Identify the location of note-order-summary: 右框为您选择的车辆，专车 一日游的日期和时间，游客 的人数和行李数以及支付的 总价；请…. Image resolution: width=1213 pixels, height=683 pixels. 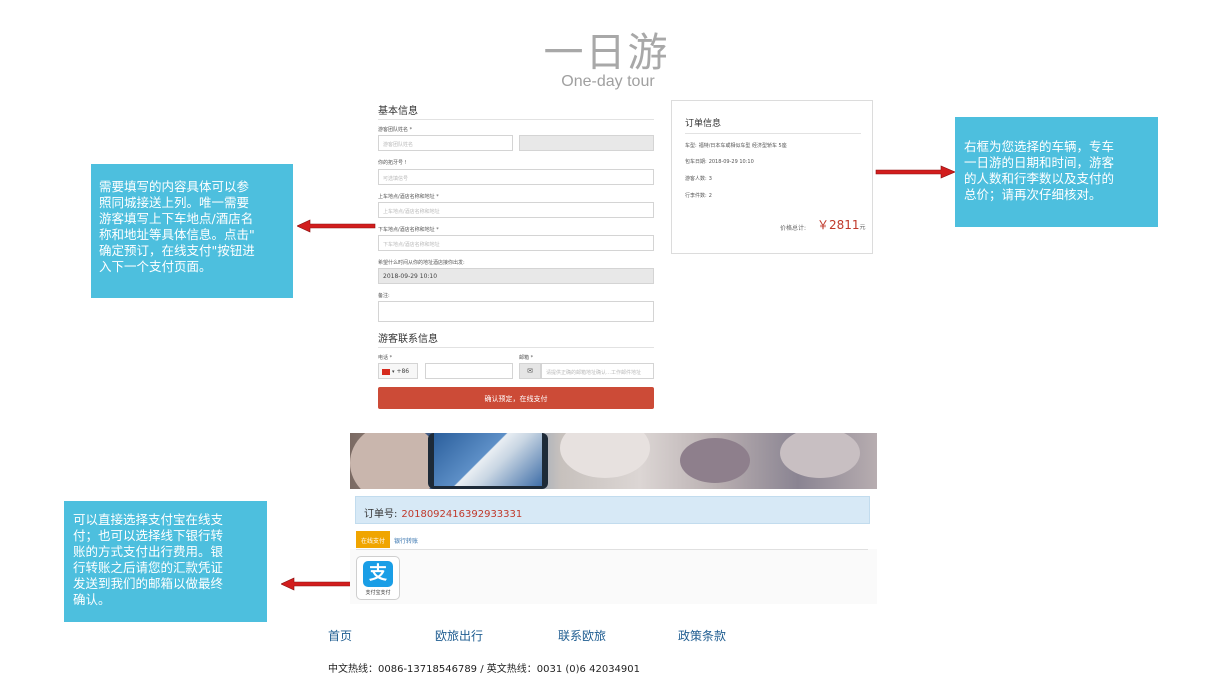
(1056, 172).